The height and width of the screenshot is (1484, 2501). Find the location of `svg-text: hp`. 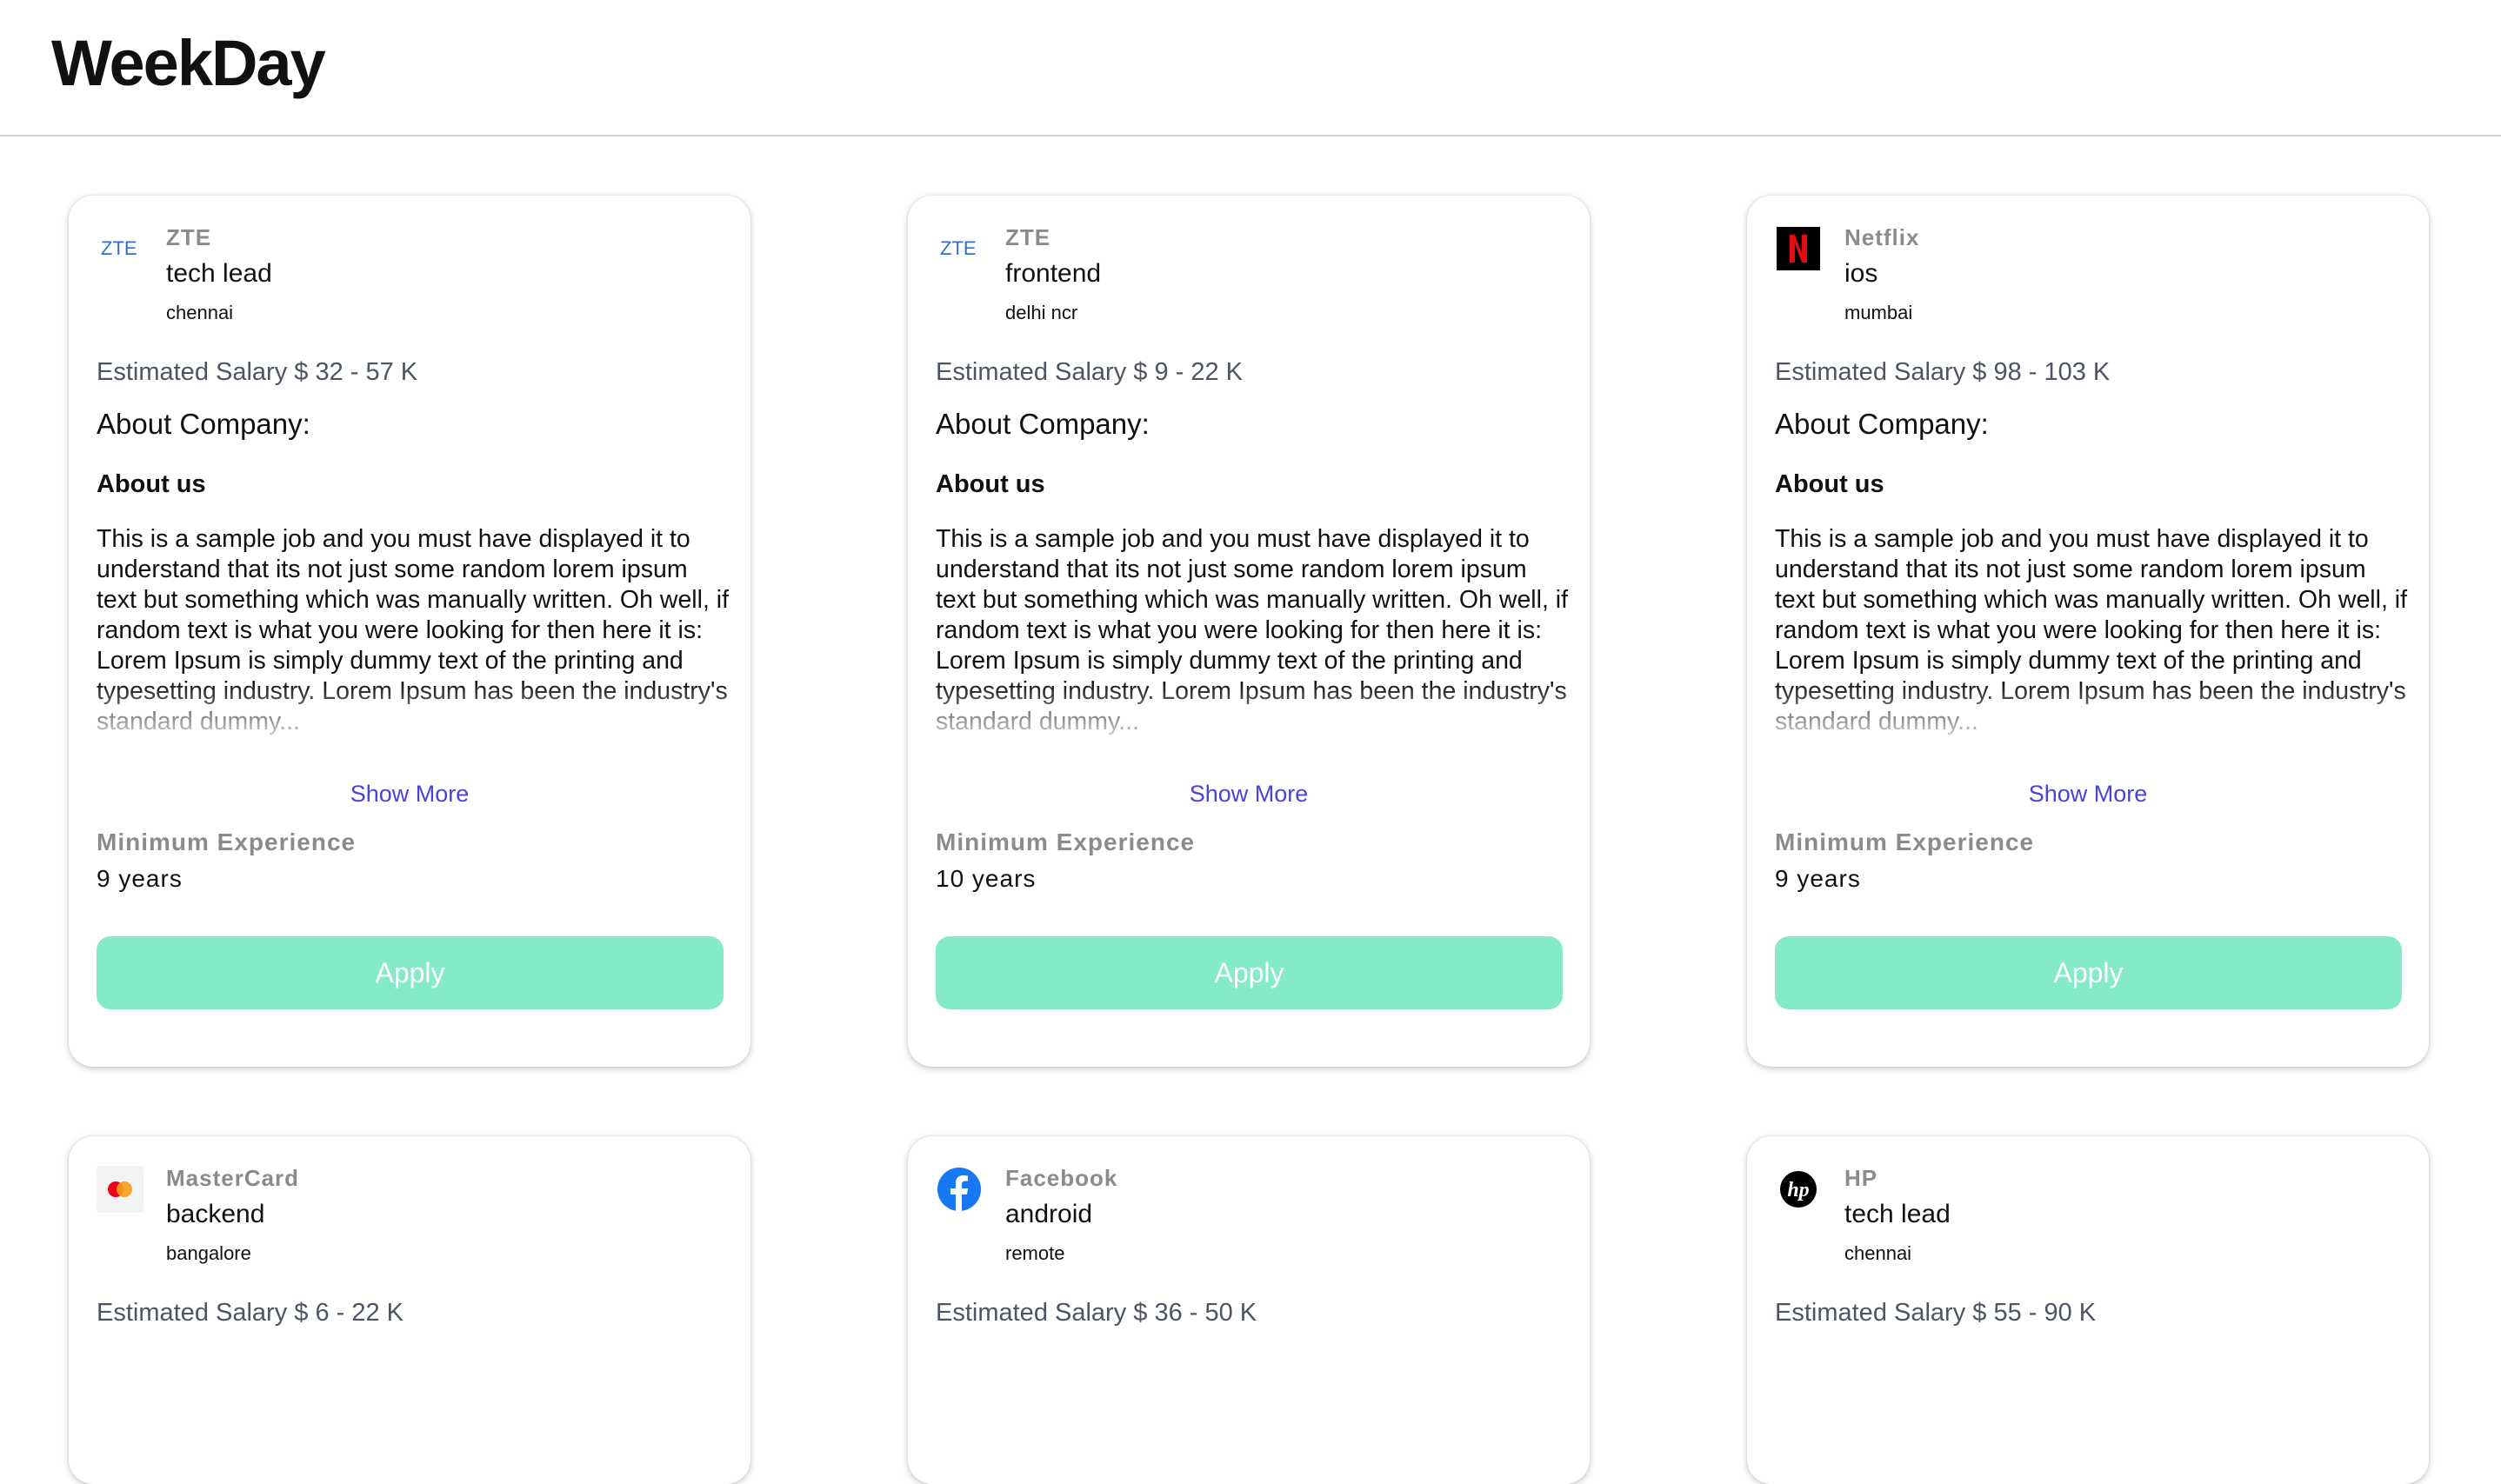

svg-text: hp is located at coordinates (1798, 1190).